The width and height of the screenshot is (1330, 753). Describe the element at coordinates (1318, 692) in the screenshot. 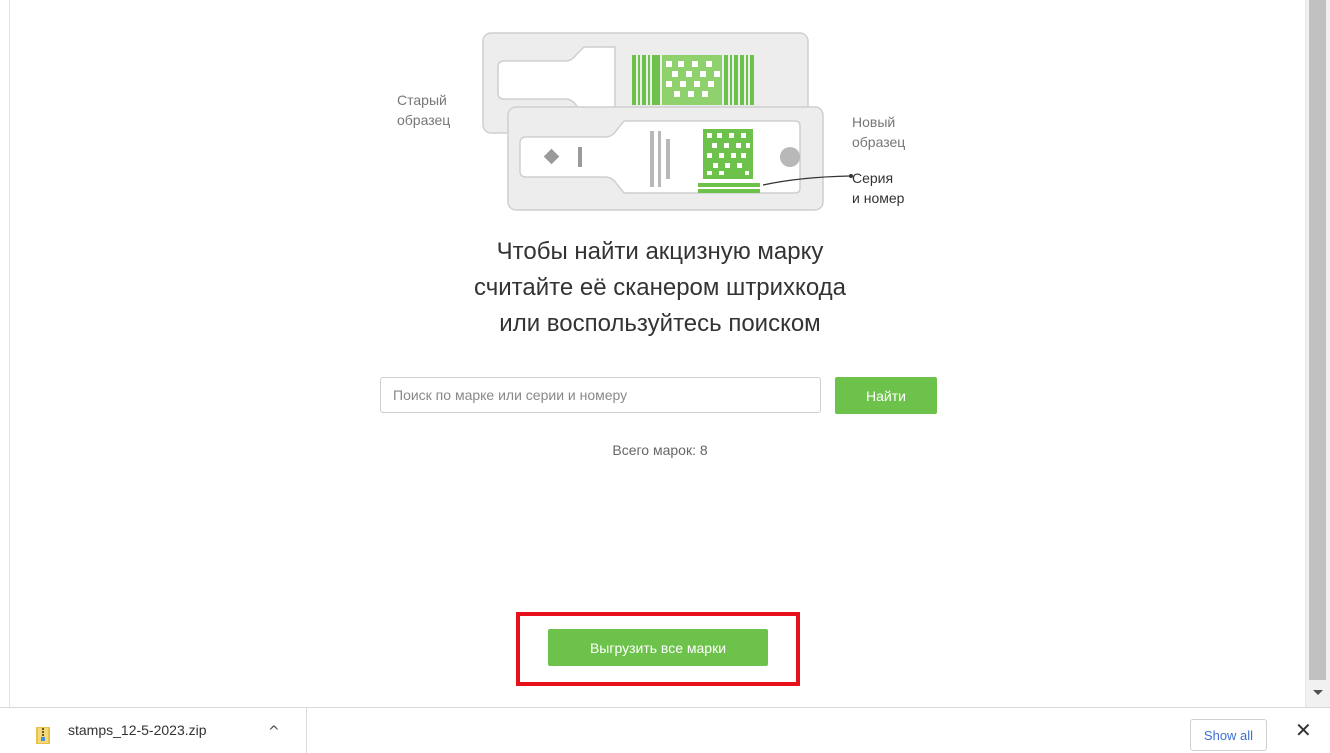

I see `scroll-down-arrow-icon` at that location.